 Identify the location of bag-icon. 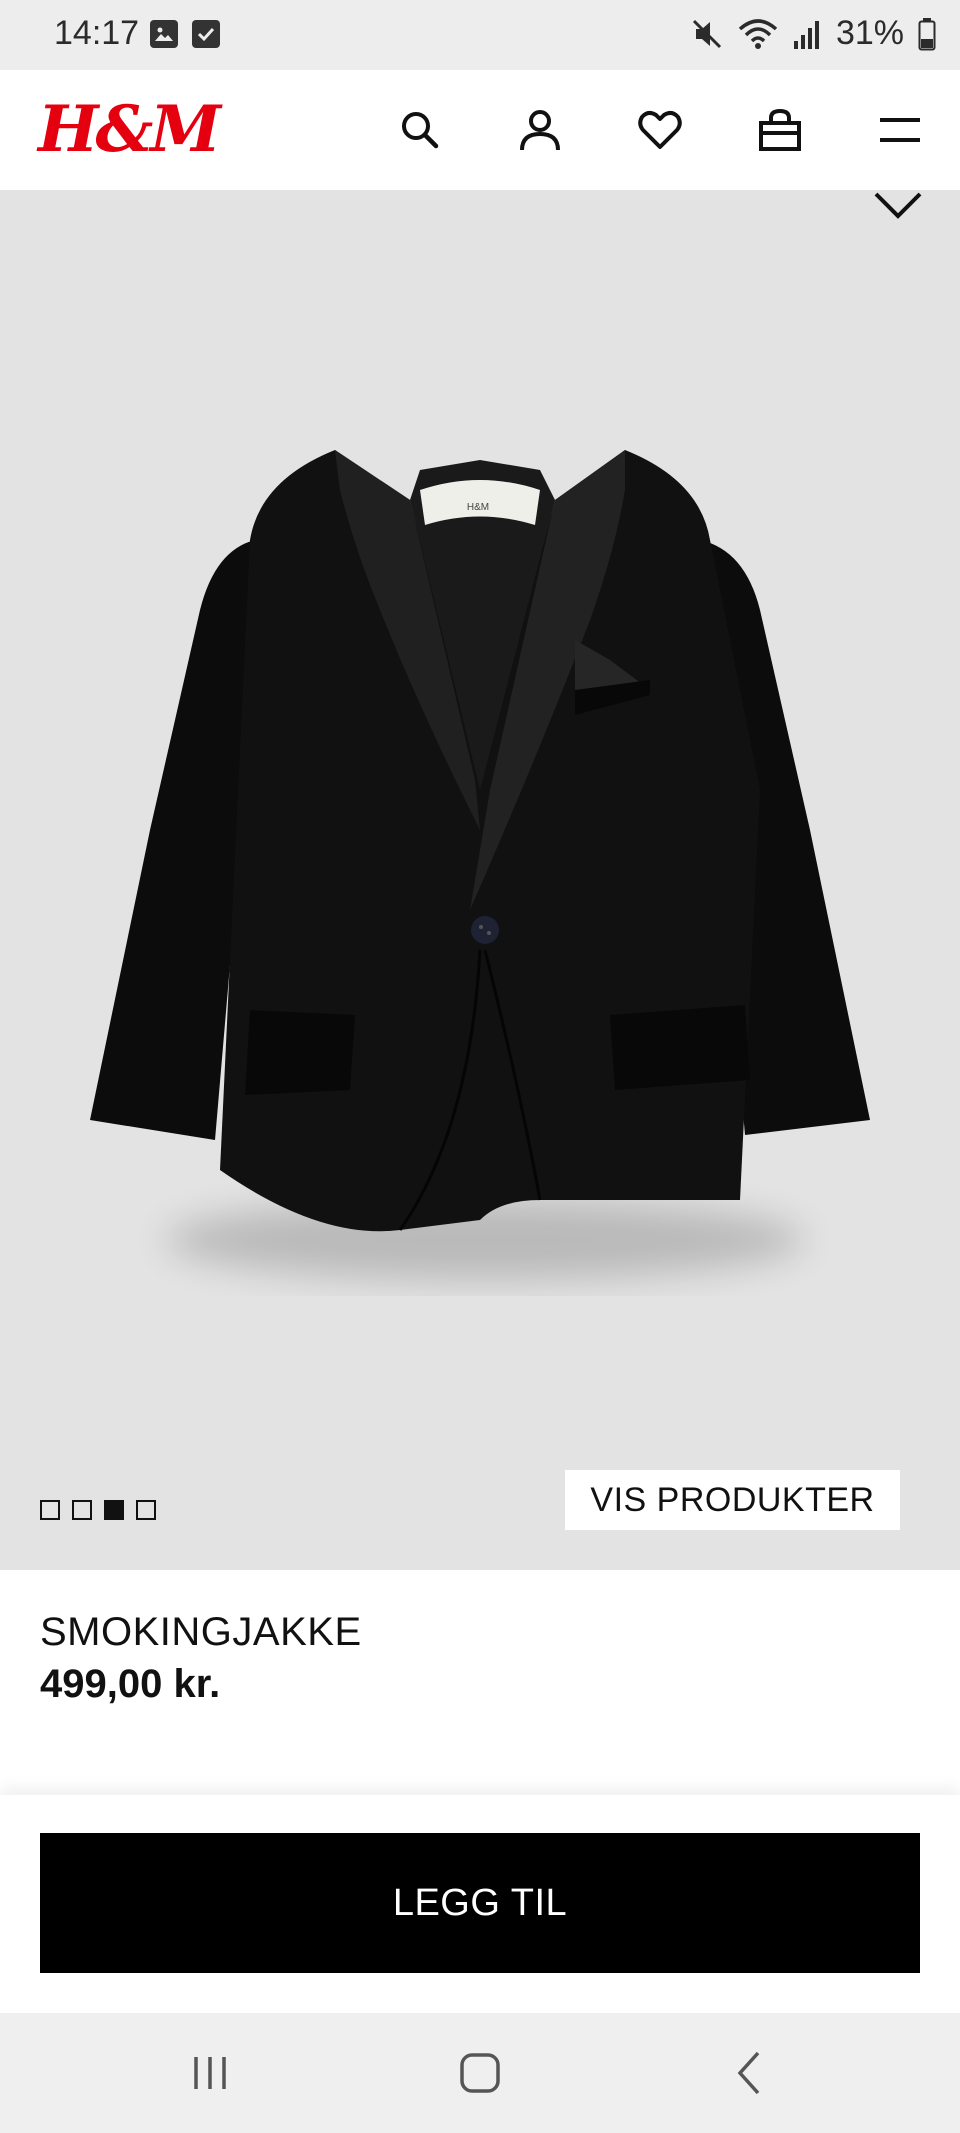
(780, 130).